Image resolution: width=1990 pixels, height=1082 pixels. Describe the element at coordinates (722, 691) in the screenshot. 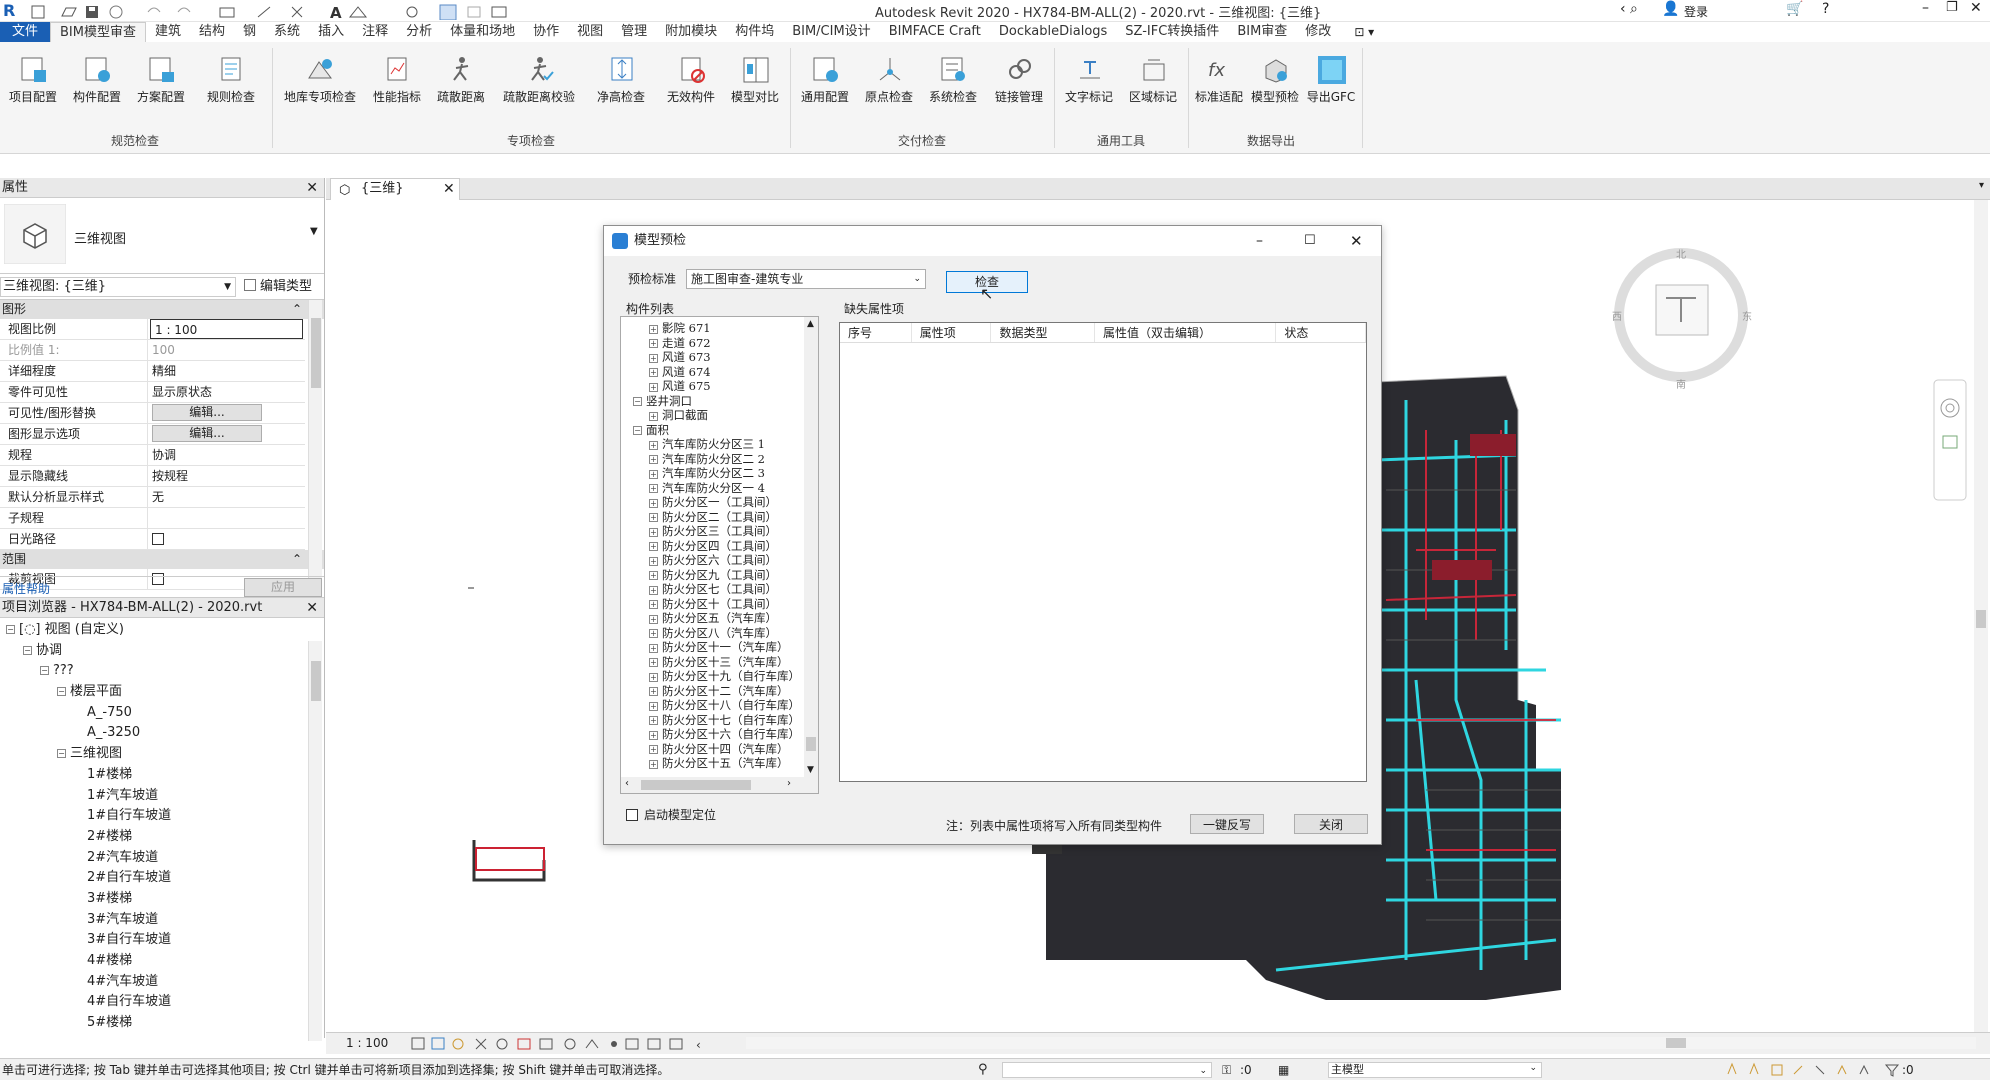

I see `tree-node: + 防火分区十二（汽车库）` at that location.